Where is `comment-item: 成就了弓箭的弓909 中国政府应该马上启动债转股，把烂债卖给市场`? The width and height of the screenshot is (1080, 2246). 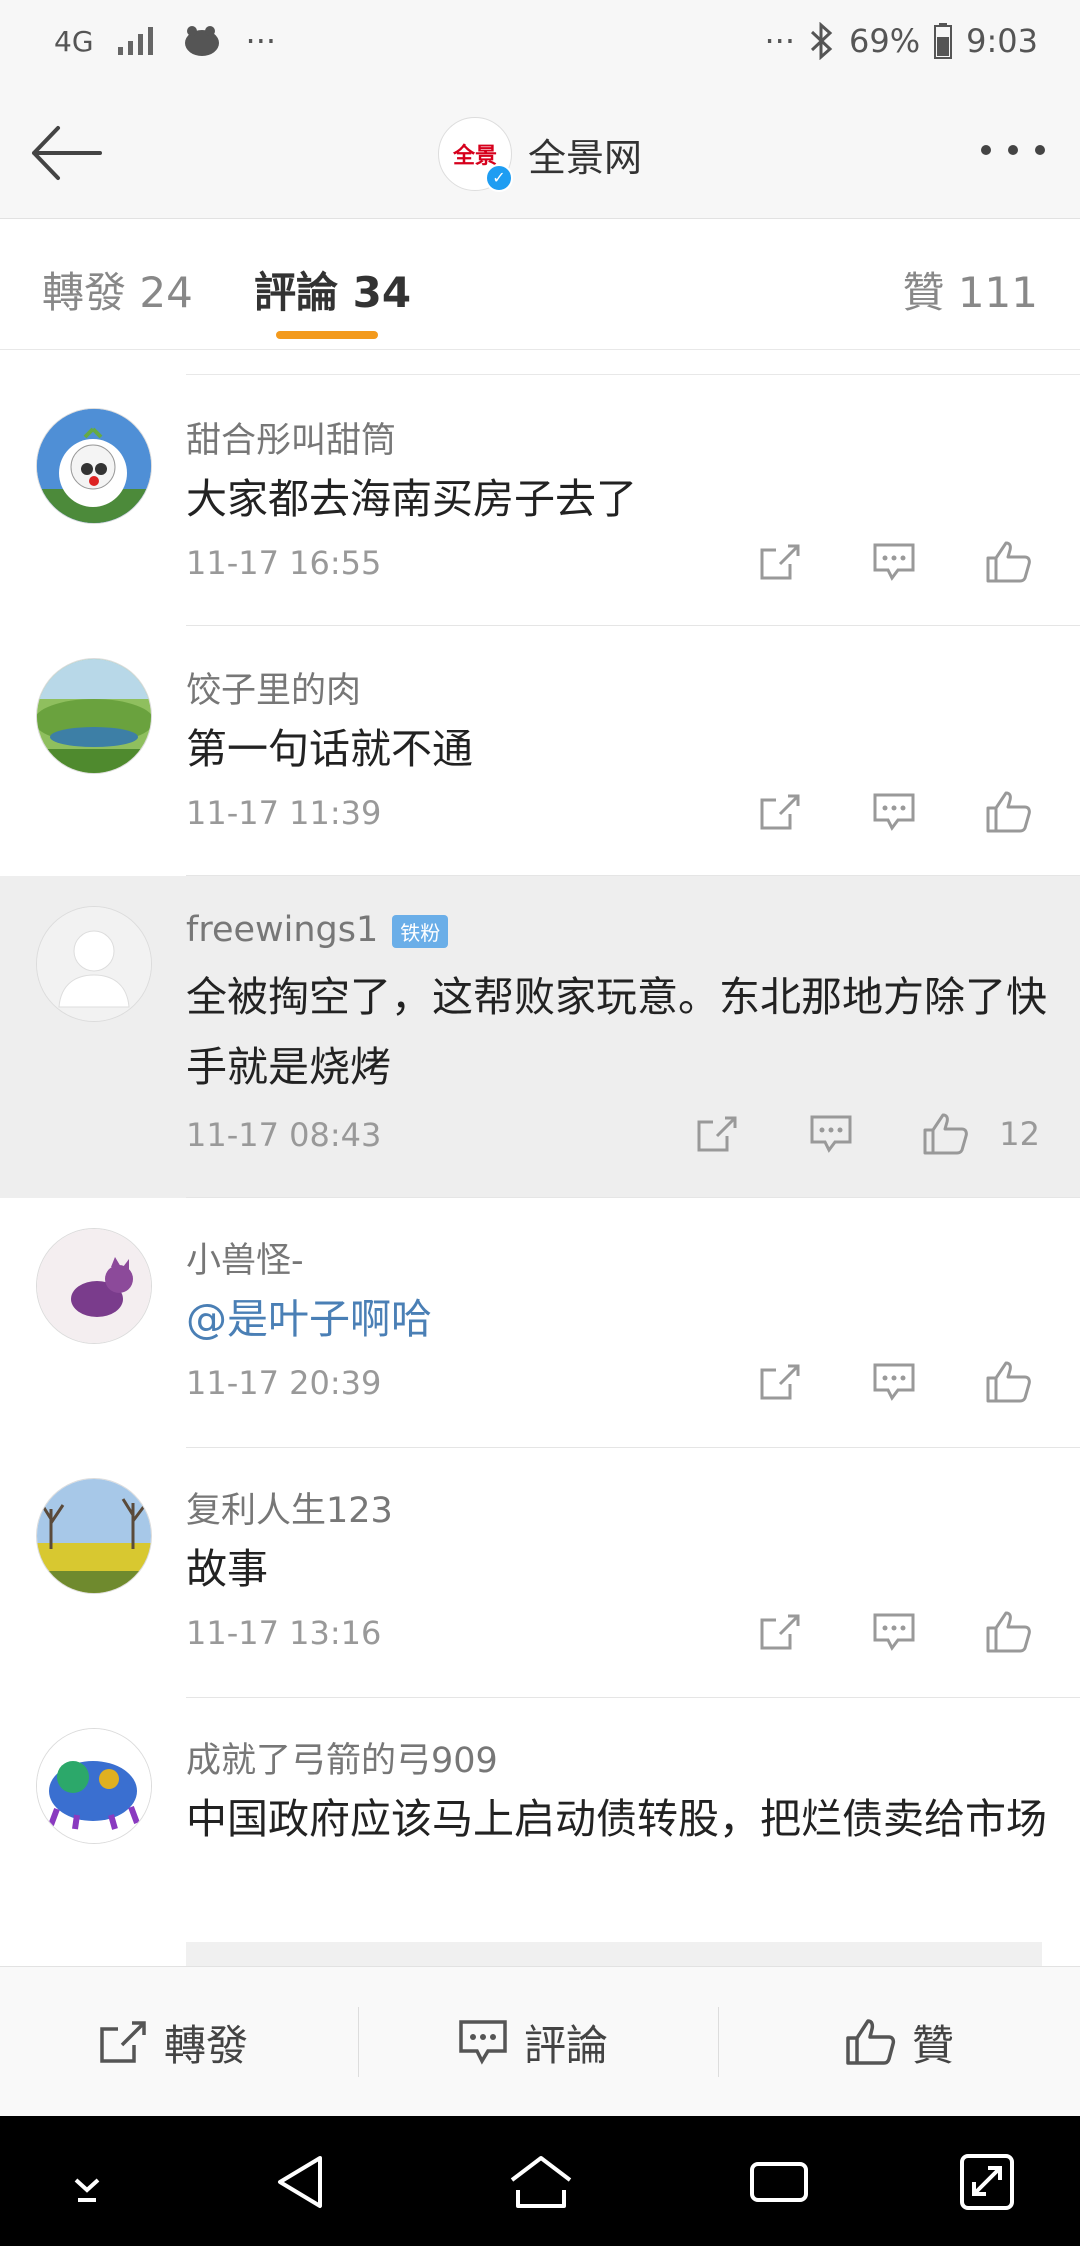
comment-item: 成就了弓箭的弓909 中国政府应该马上启动债转股，把烂债卖给市场 is located at coordinates (540, 1832).